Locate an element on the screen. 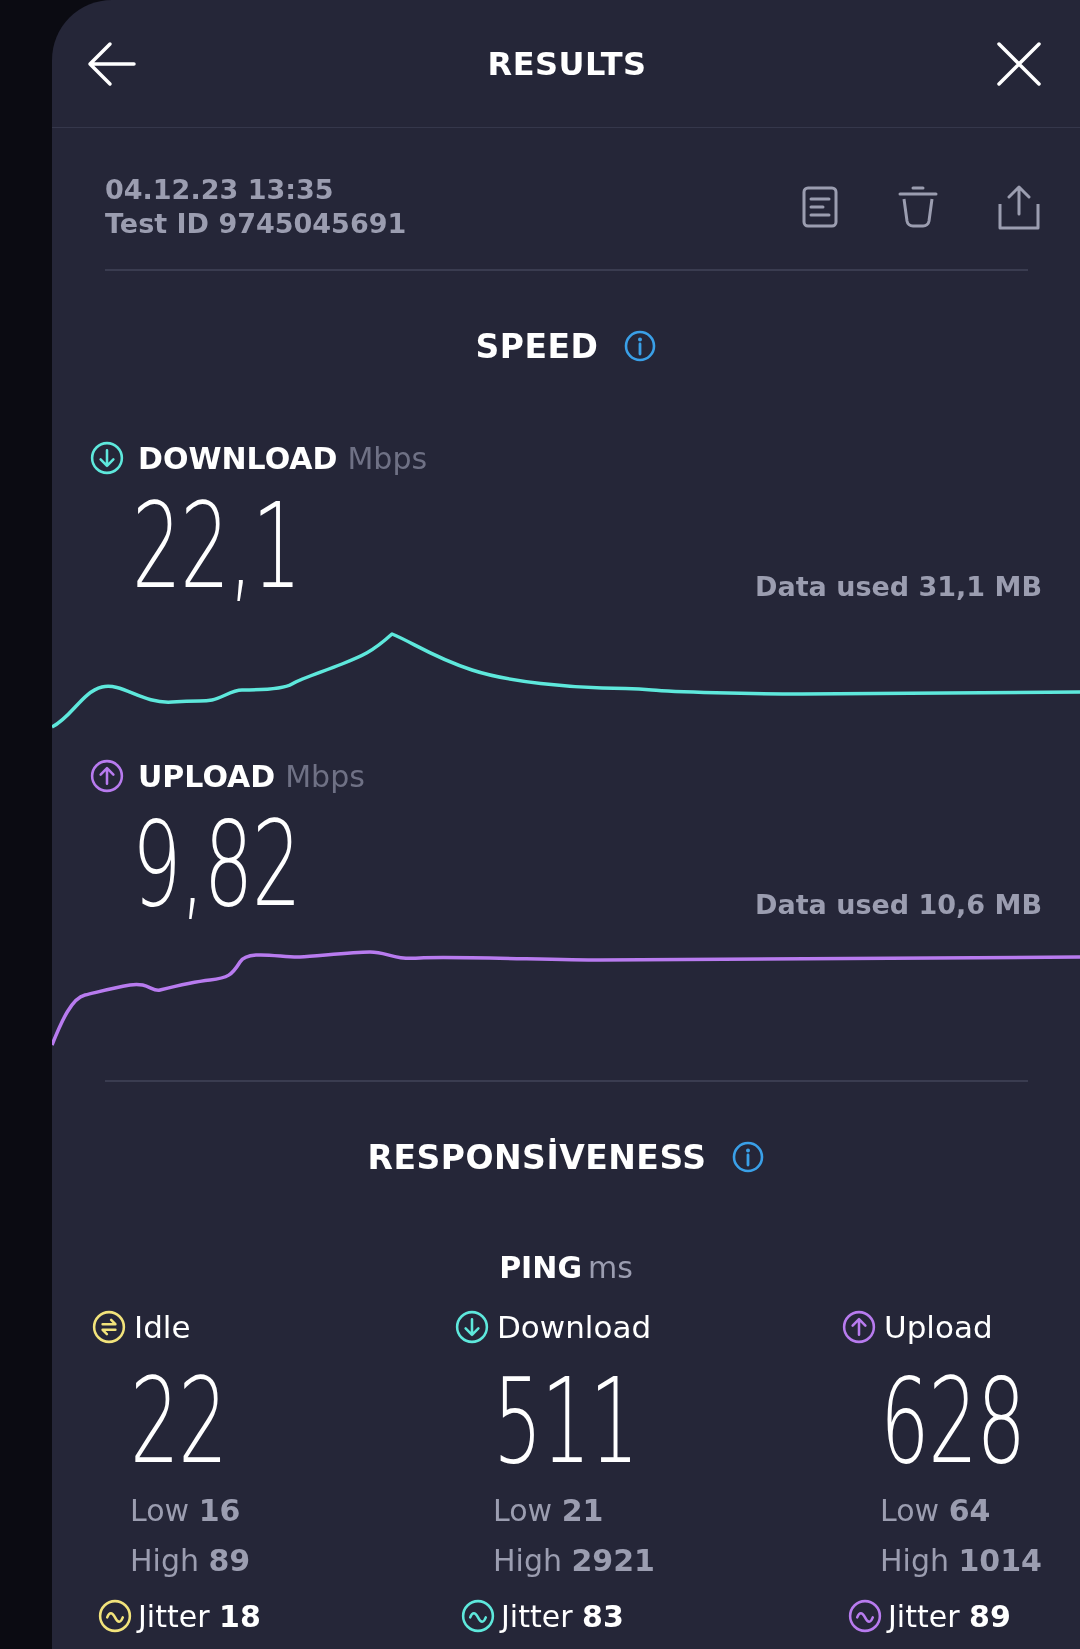  ping-value: 22 is located at coordinates (178, 1421).